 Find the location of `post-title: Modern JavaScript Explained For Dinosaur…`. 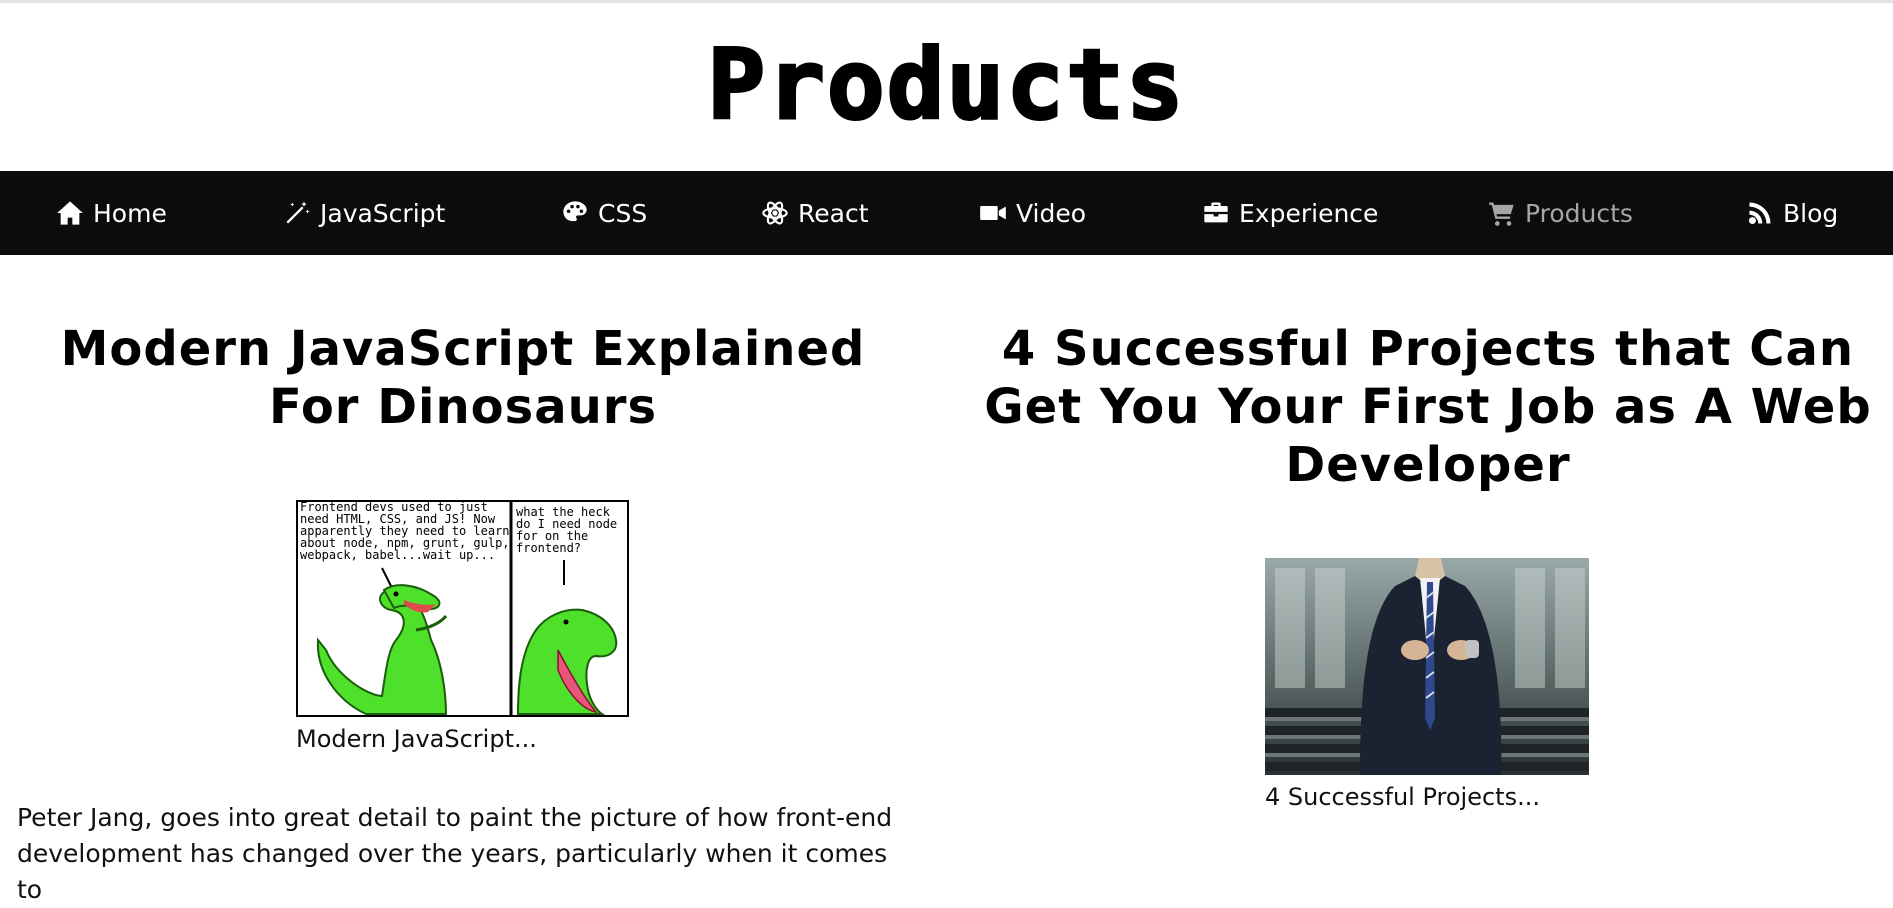

post-title: Modern JavaScript Explained For Dinosaur… is located at coordinates (463, 378).